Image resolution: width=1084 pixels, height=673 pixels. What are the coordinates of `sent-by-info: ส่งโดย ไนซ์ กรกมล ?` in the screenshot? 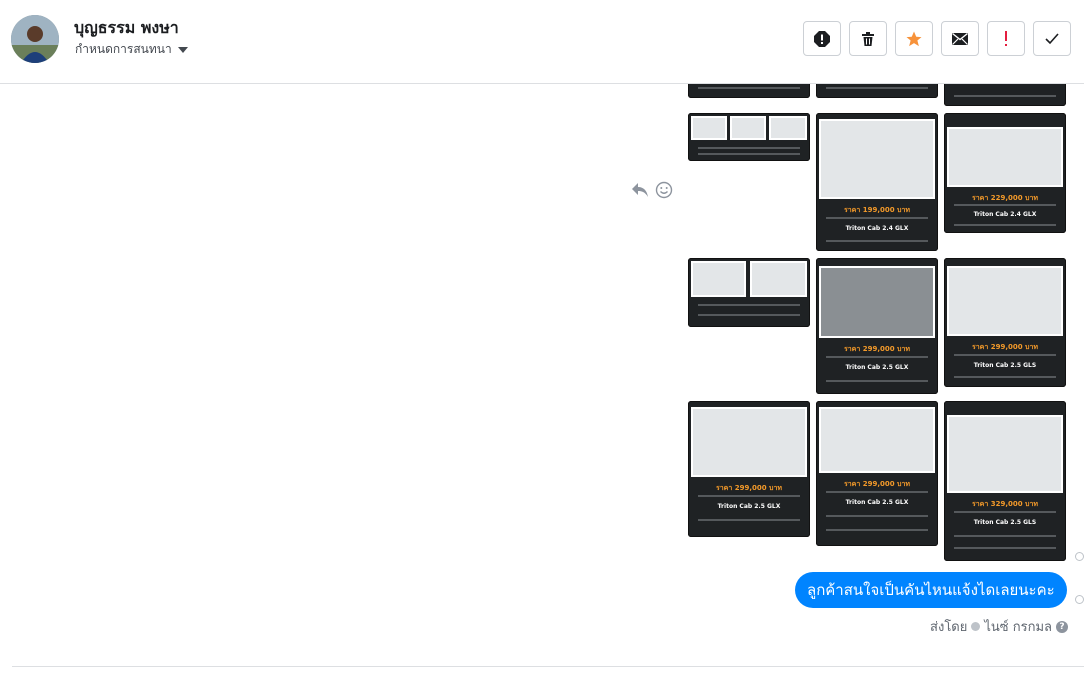 It's located at (999, 626).